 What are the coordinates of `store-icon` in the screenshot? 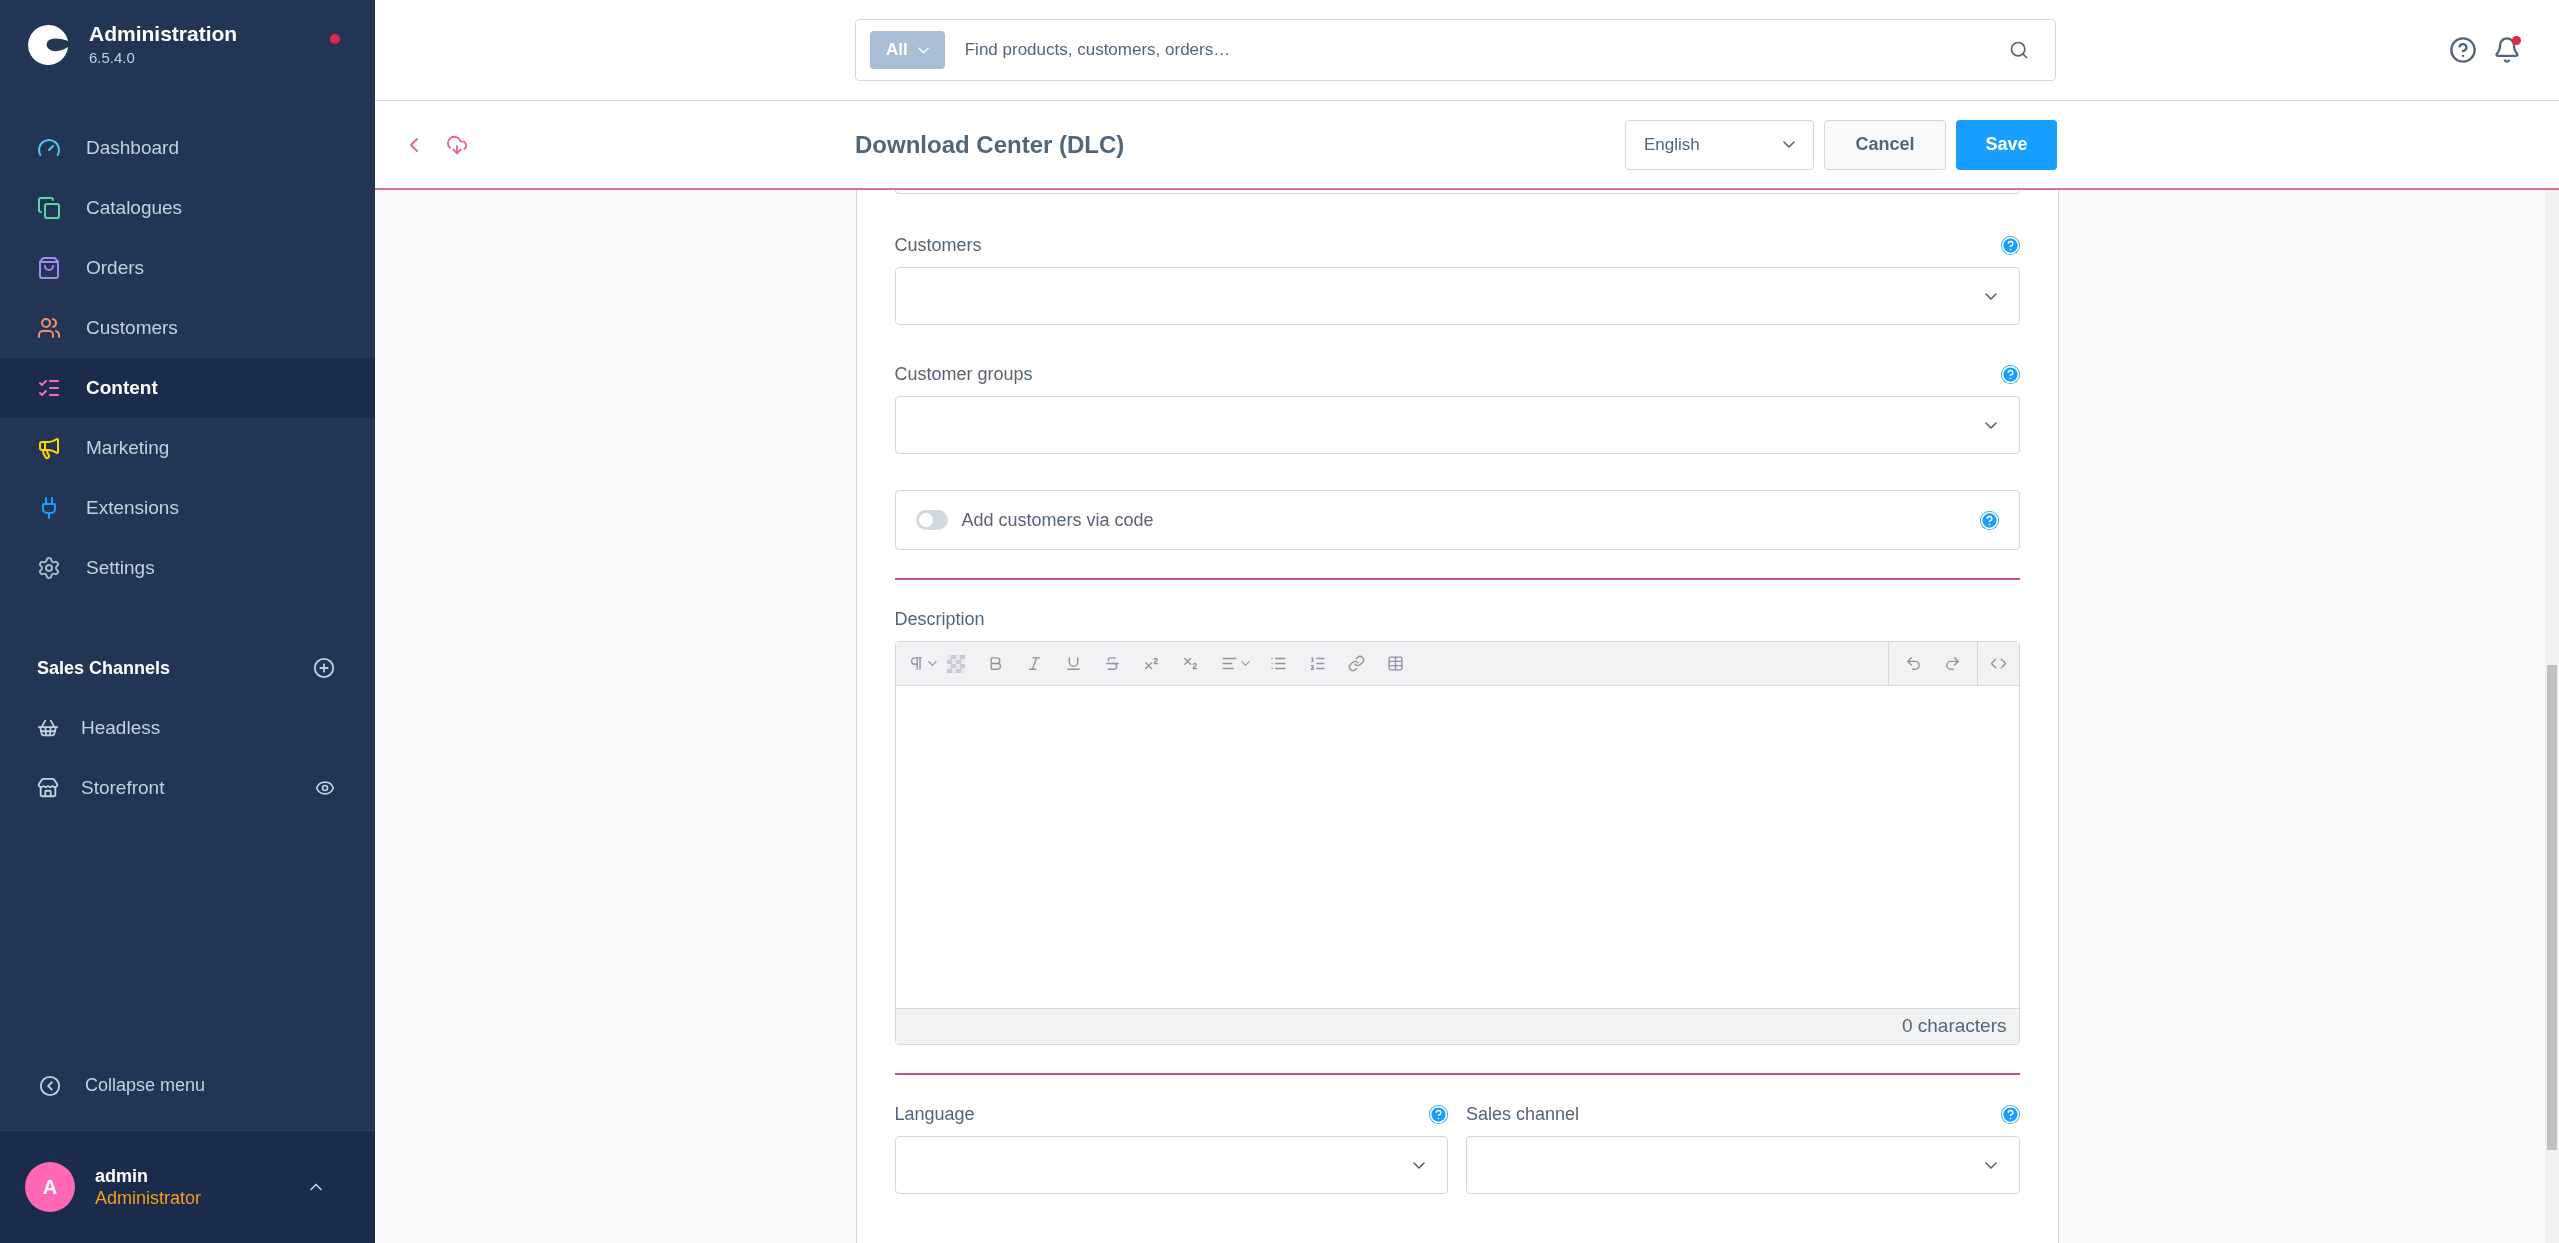 It's located at (48, 788).